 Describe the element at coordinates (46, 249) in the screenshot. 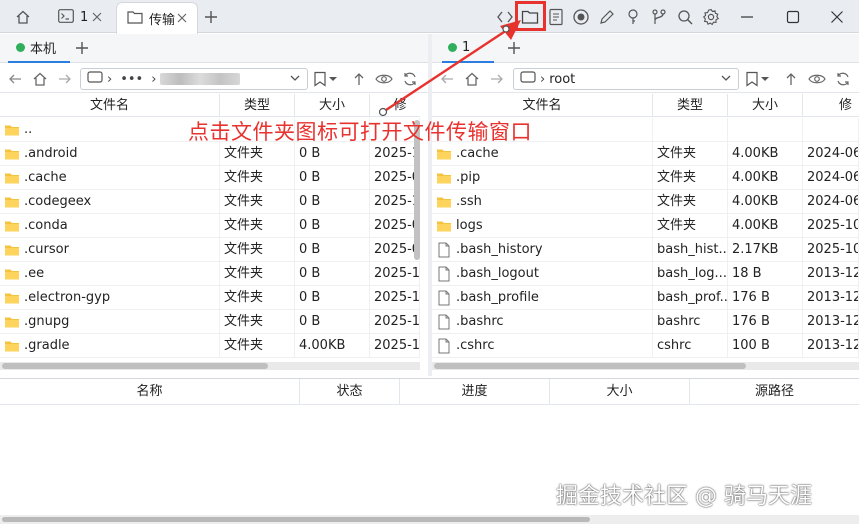

I see `file-name: .cursor` at that location.